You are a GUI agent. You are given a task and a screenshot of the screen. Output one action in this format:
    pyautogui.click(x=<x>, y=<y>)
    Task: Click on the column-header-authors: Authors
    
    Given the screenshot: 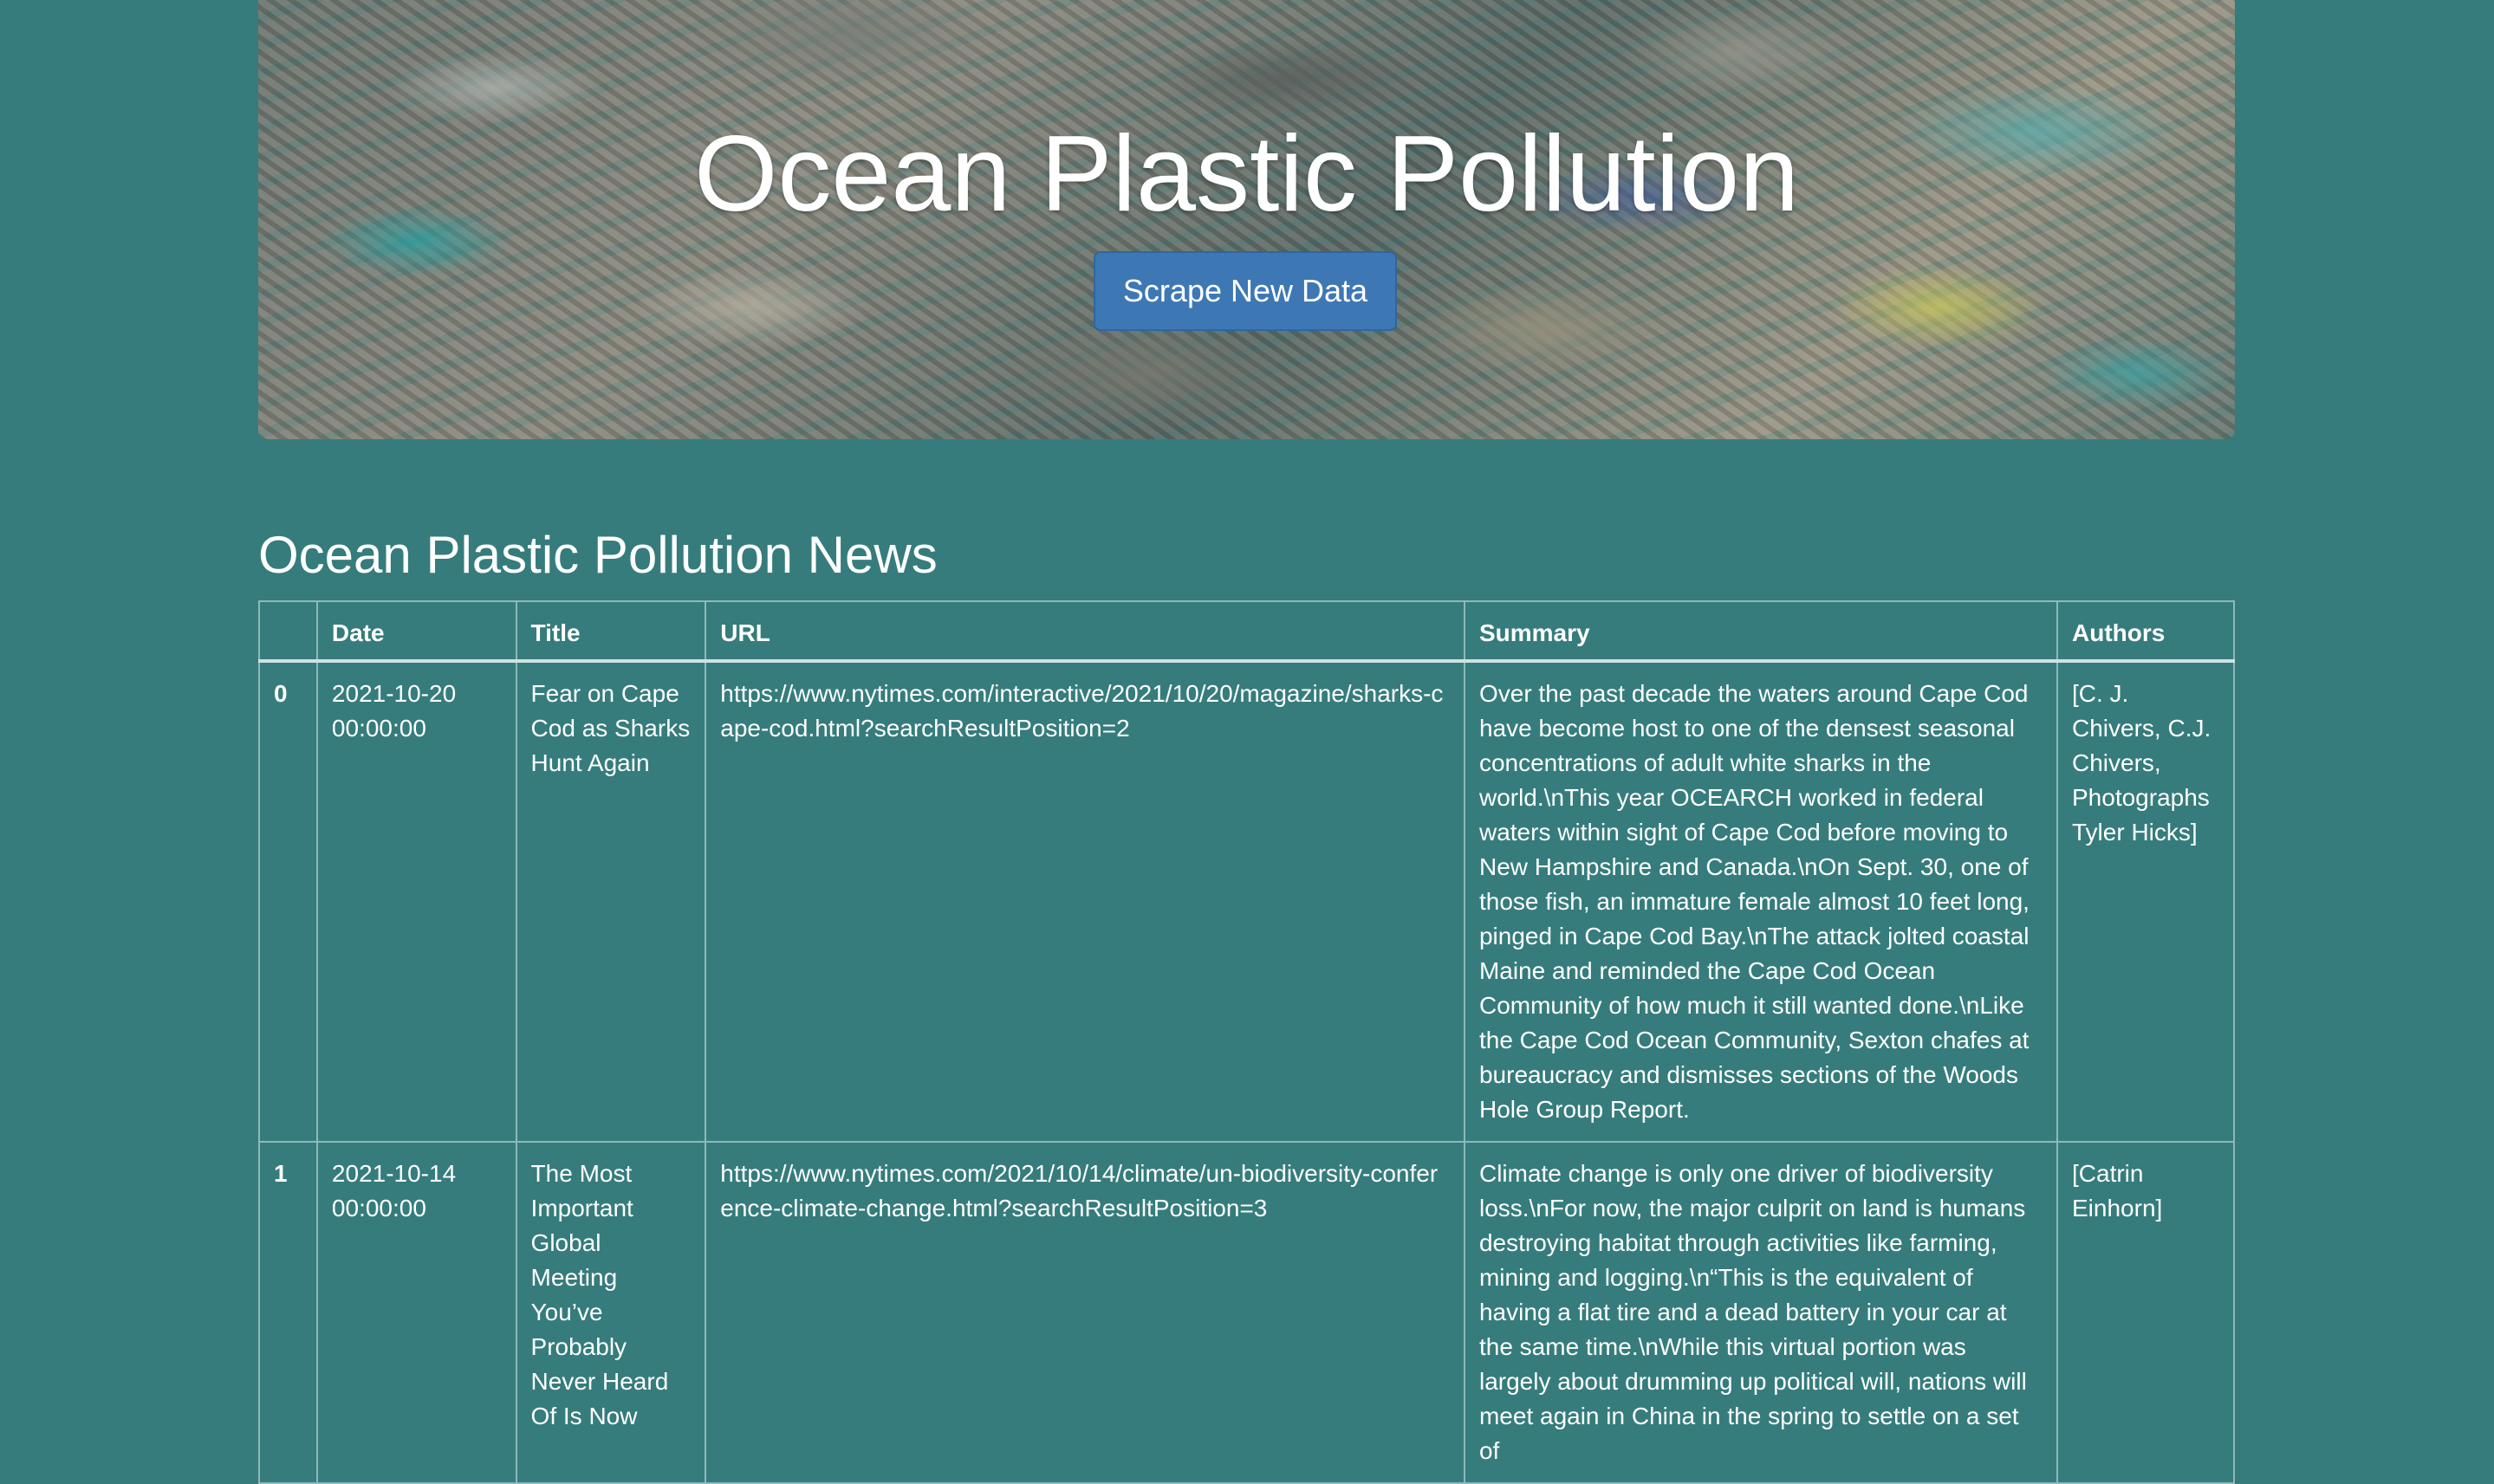 What is the action you would take?
    pyautogui.click(x=2145, y=631)
    